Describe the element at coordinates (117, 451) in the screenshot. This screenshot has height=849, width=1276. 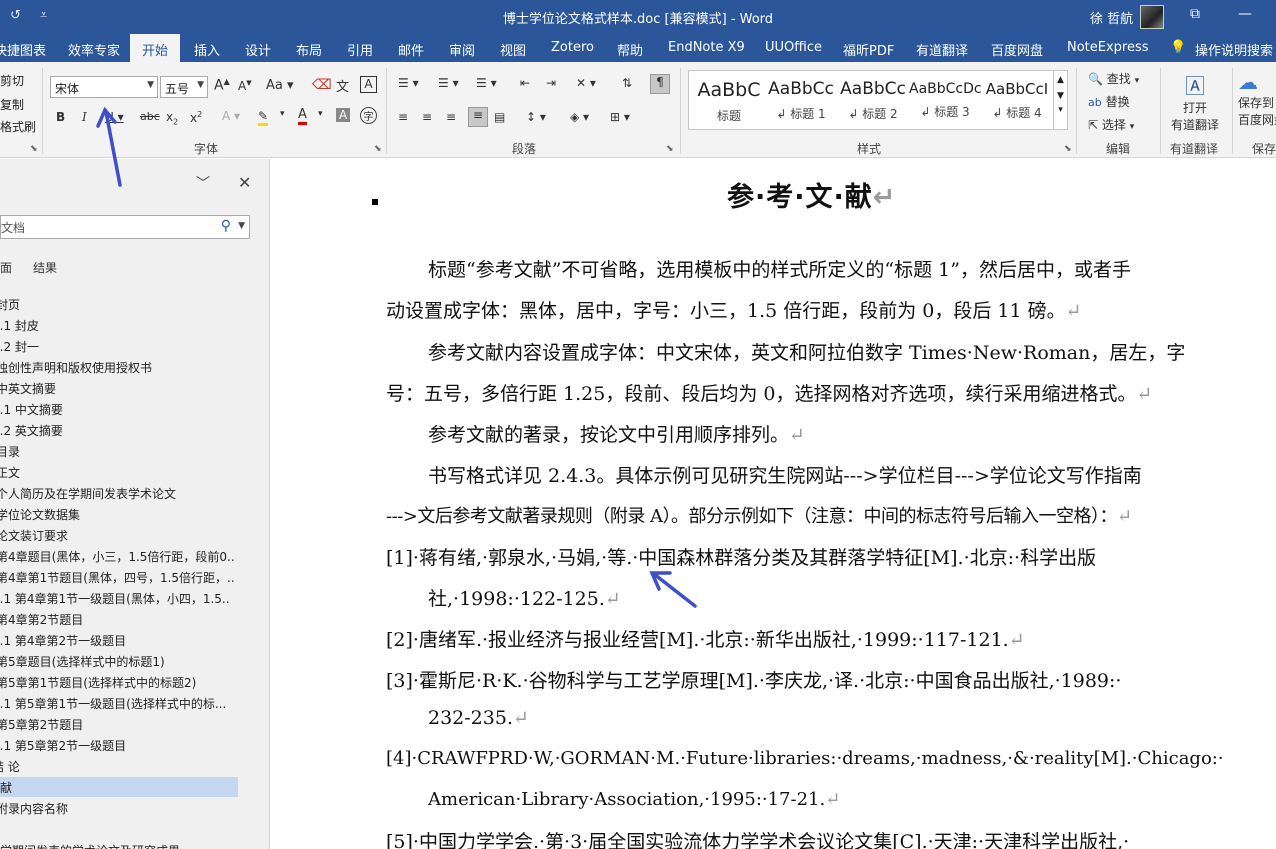
I see `nav-item: 目录` at that location.